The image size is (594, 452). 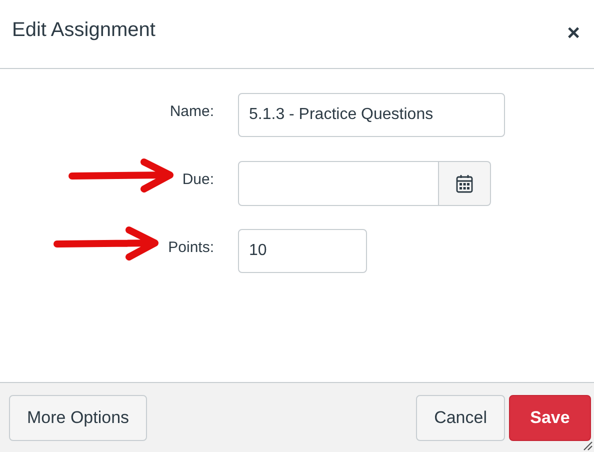 I want to click on dialog-title: Edit Assignment, so click(x=84, y=30).